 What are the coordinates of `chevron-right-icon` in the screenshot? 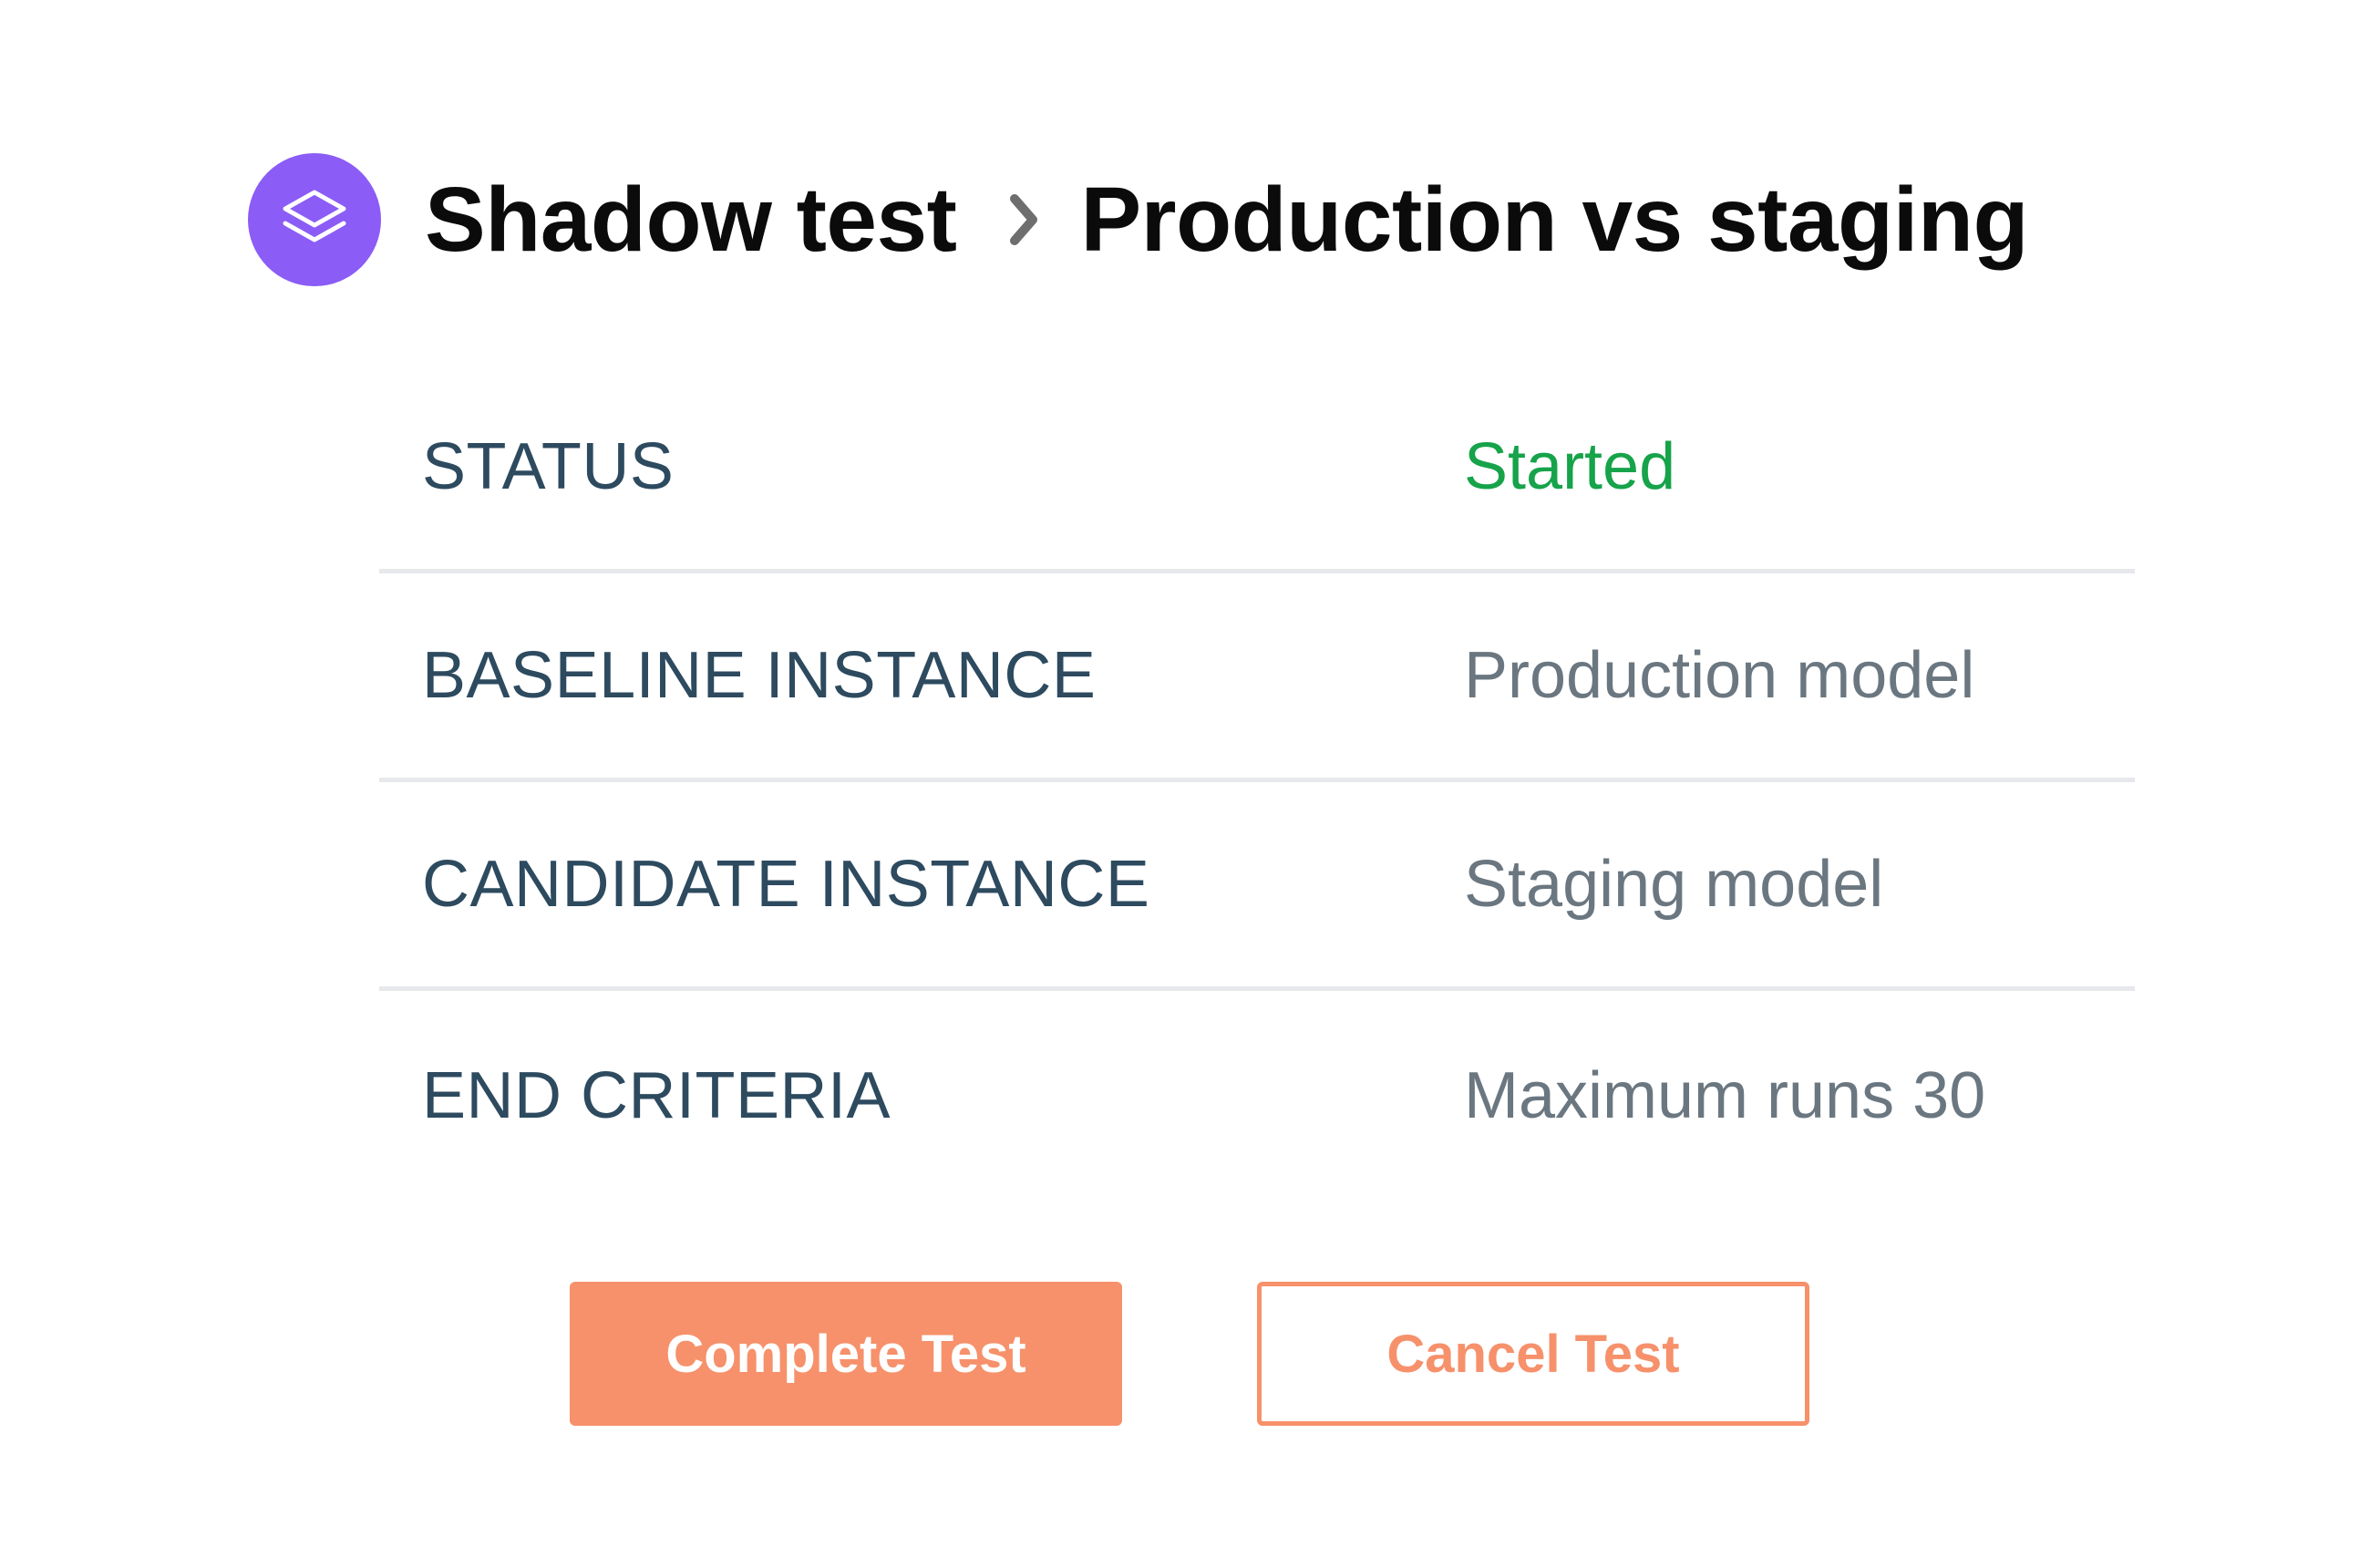 It's located at (1023, 219).